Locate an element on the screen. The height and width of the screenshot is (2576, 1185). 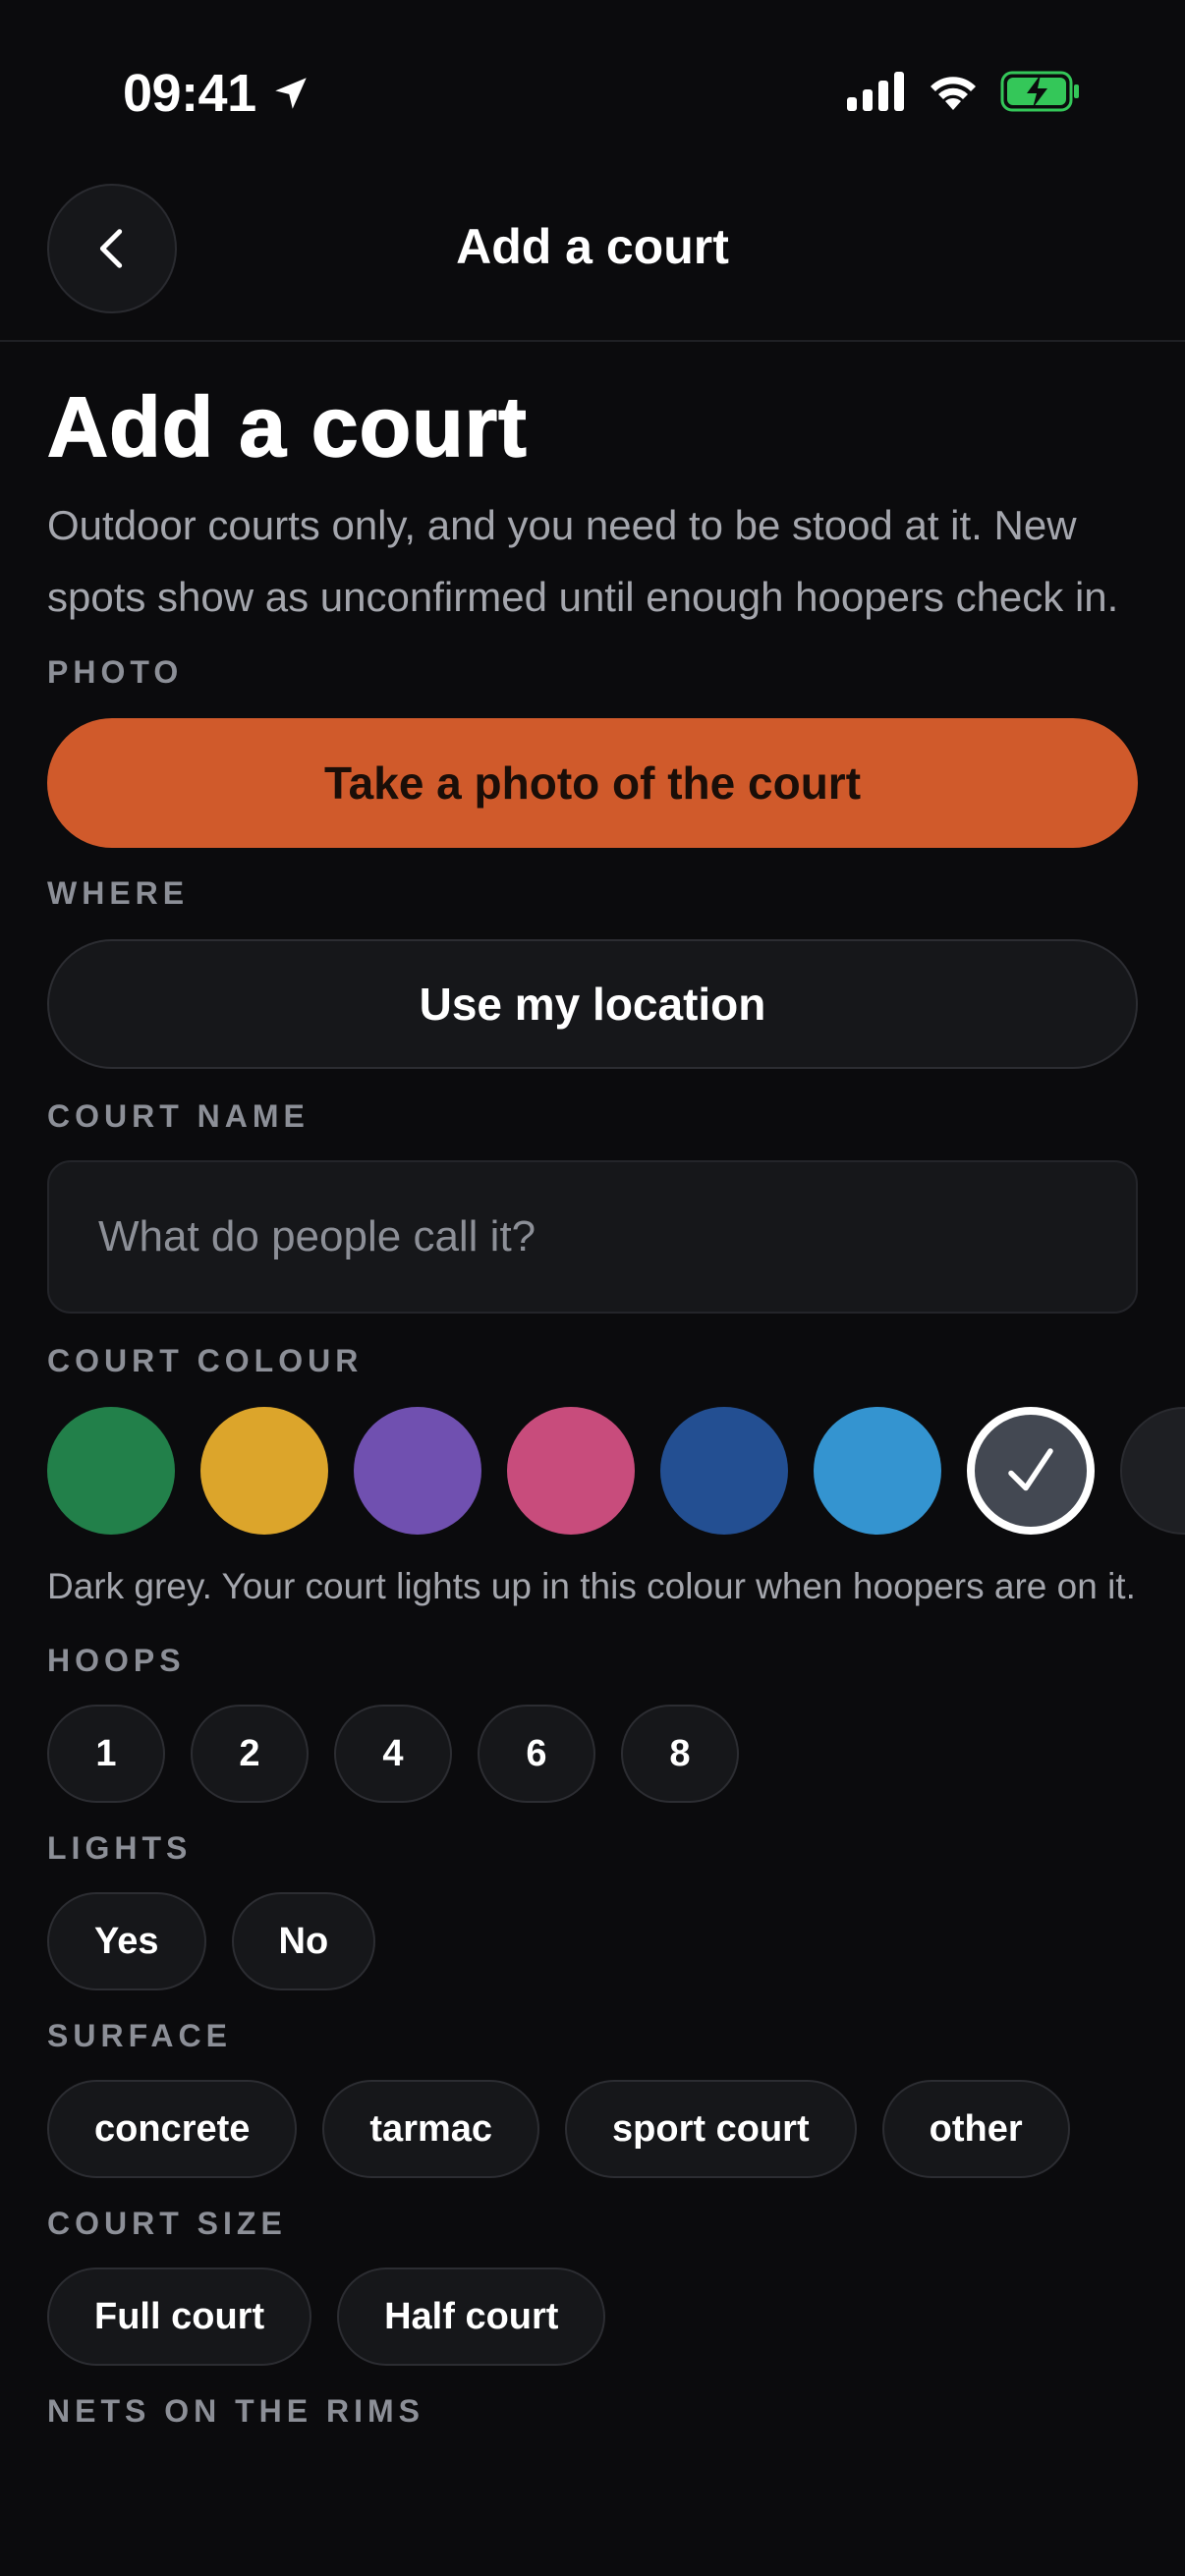
status-bar: 09:41 is located at coordinates (592, 88).